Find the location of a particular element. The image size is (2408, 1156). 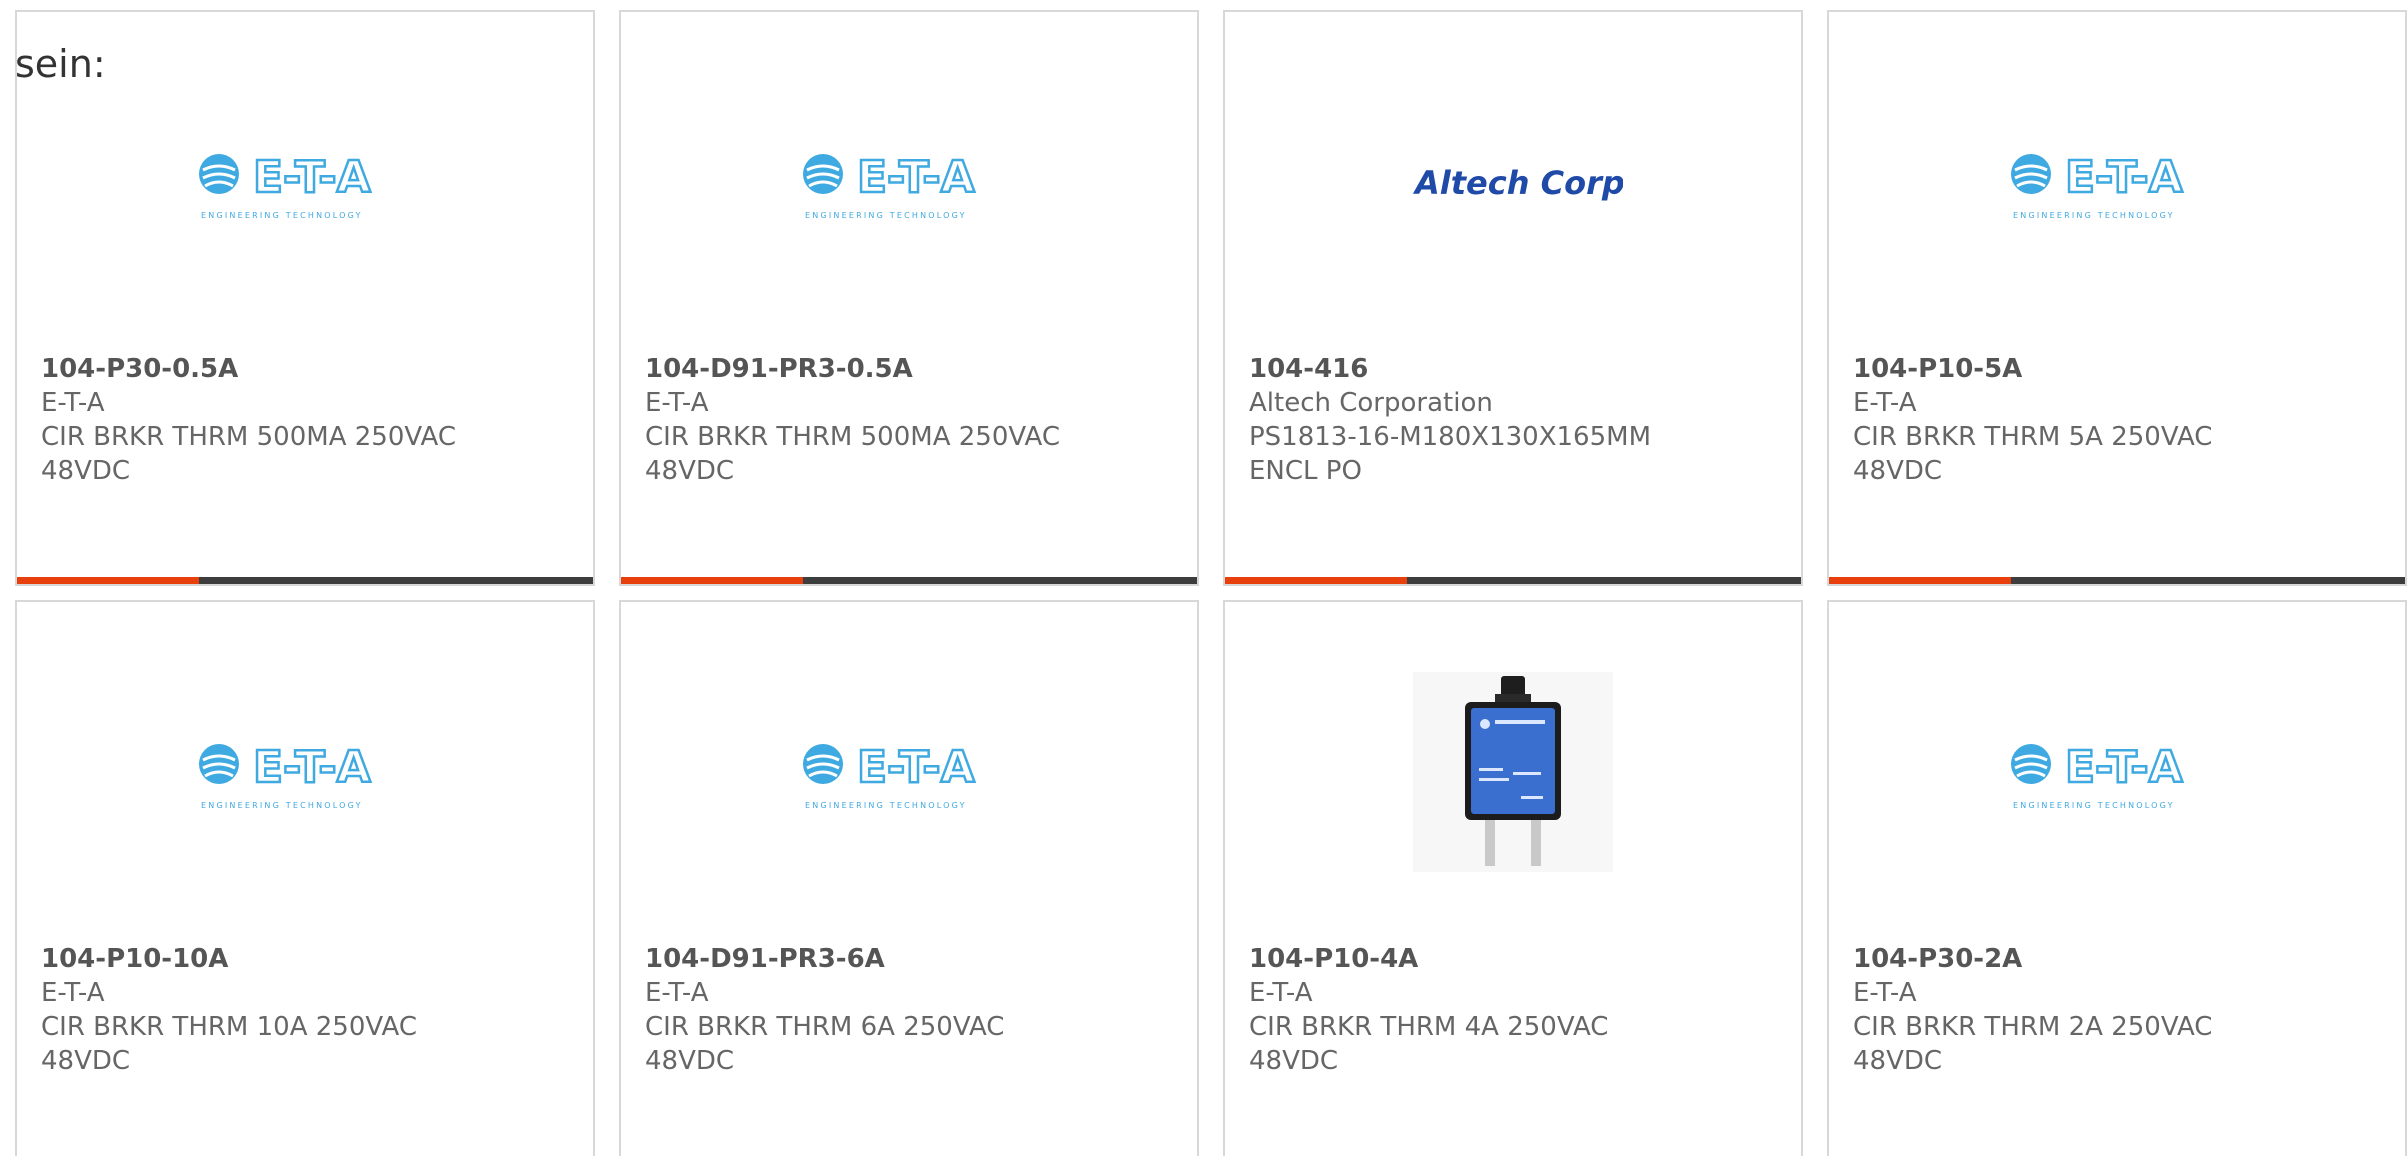

part-number: 104-P10-5A is located at coordinates (2073, 369).